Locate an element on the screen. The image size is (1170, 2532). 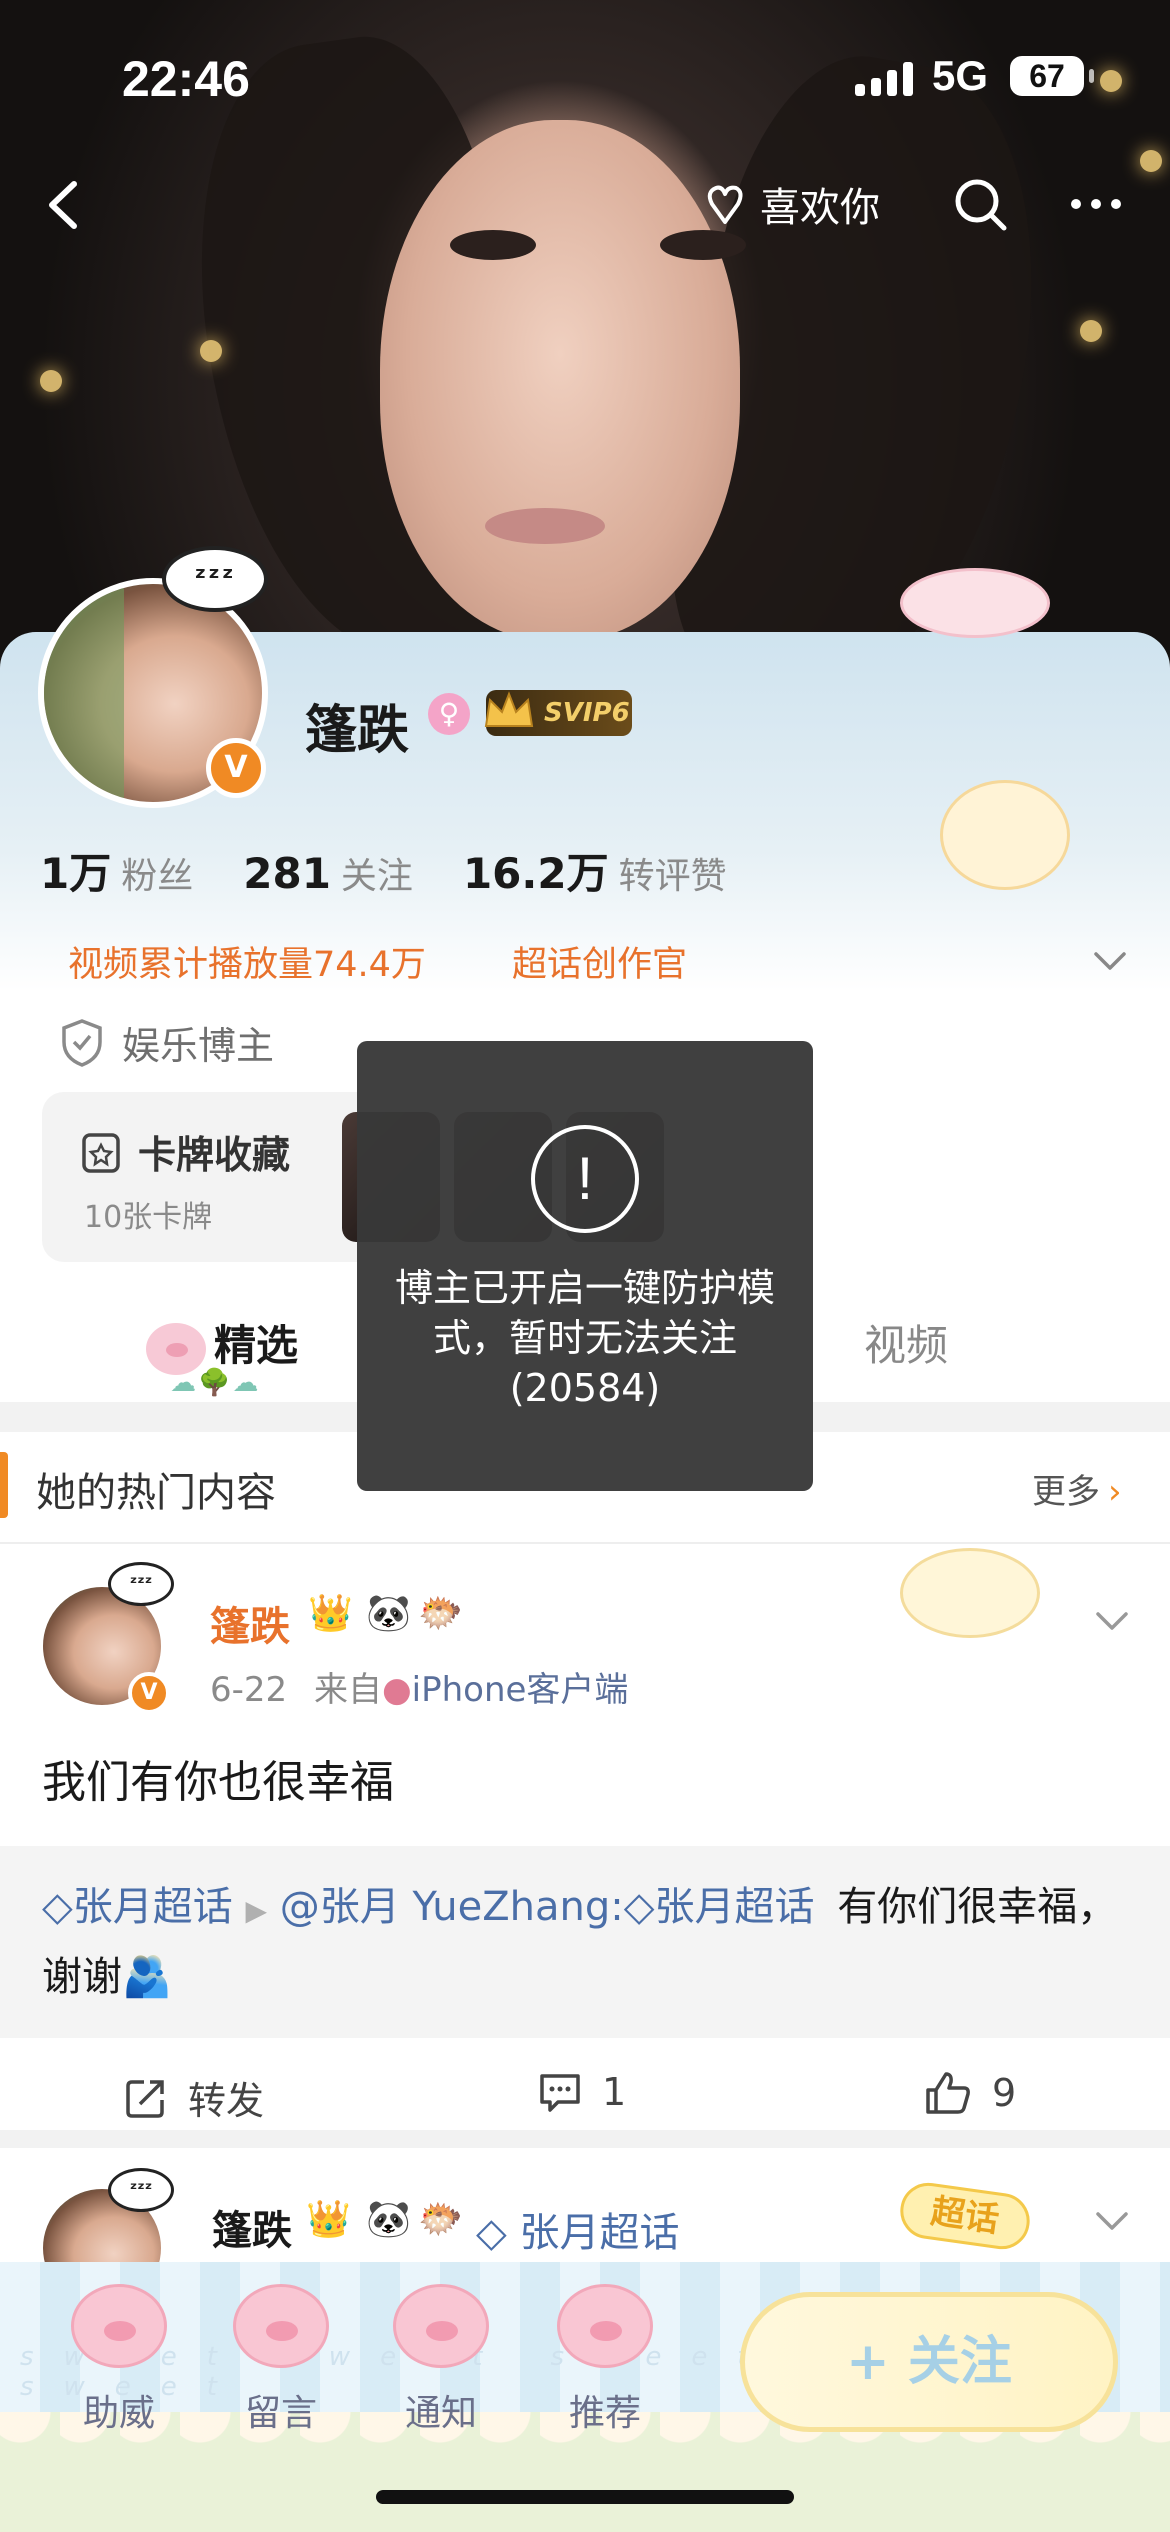
post-date: 6-22 is located at coordinates (249, 1690).